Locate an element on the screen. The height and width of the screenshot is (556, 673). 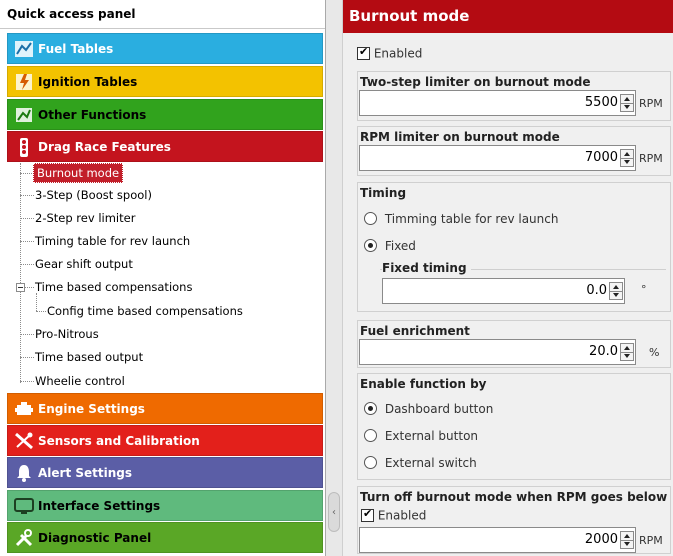
collapse-arrow-icon: ‹ is located at coordinates (334, 512).